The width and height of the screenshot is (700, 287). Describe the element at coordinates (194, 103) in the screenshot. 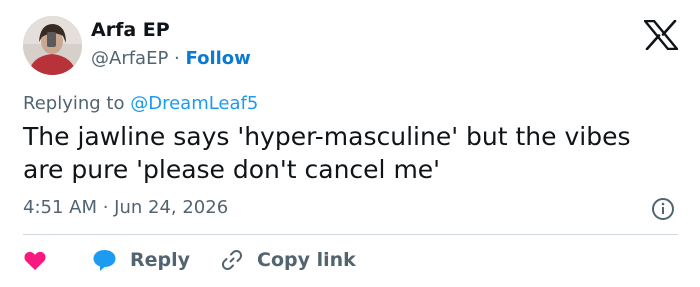

I see `replying-to-mention: @DreamLeaf5` at that location.